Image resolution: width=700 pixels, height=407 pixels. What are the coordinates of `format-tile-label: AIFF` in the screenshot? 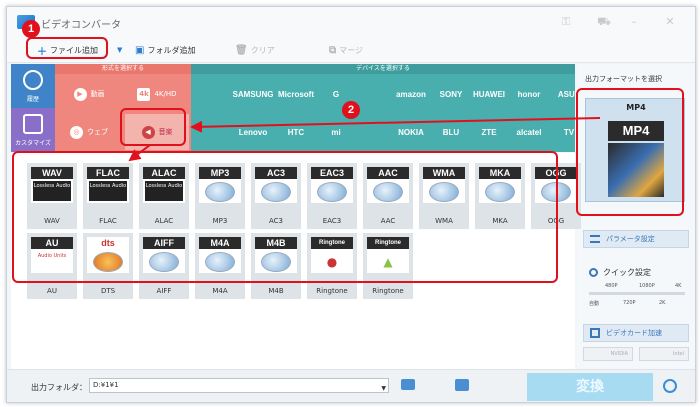 It's located at (164, 291).